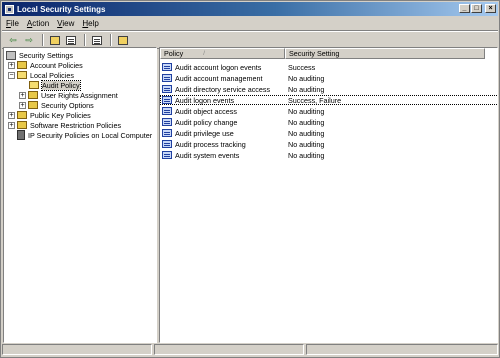 The height and width of the screenshot is (358, 500). What do you see at coordinates (206, 111) in the screenshot?
I see `policy-name: Audit object access` at bounding box center [206, 111].